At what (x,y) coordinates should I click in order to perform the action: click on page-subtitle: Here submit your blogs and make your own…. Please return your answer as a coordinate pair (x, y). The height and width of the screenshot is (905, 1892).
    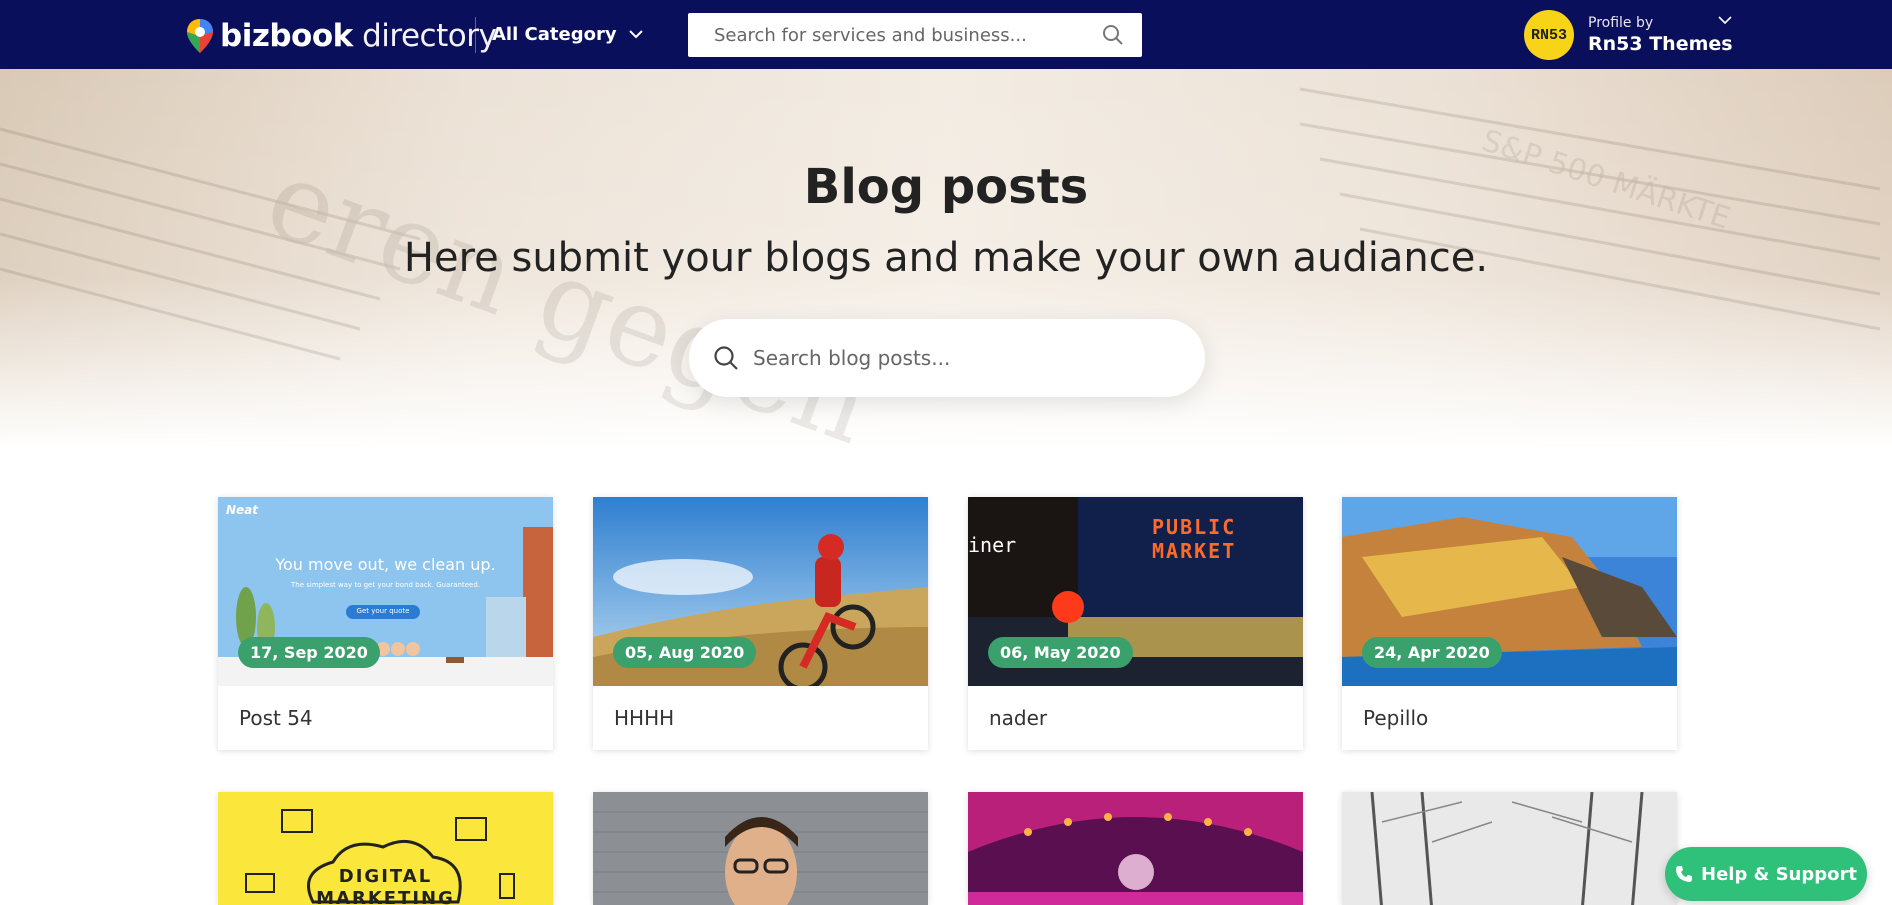
    Looking at the image, I should click on (946, 258).